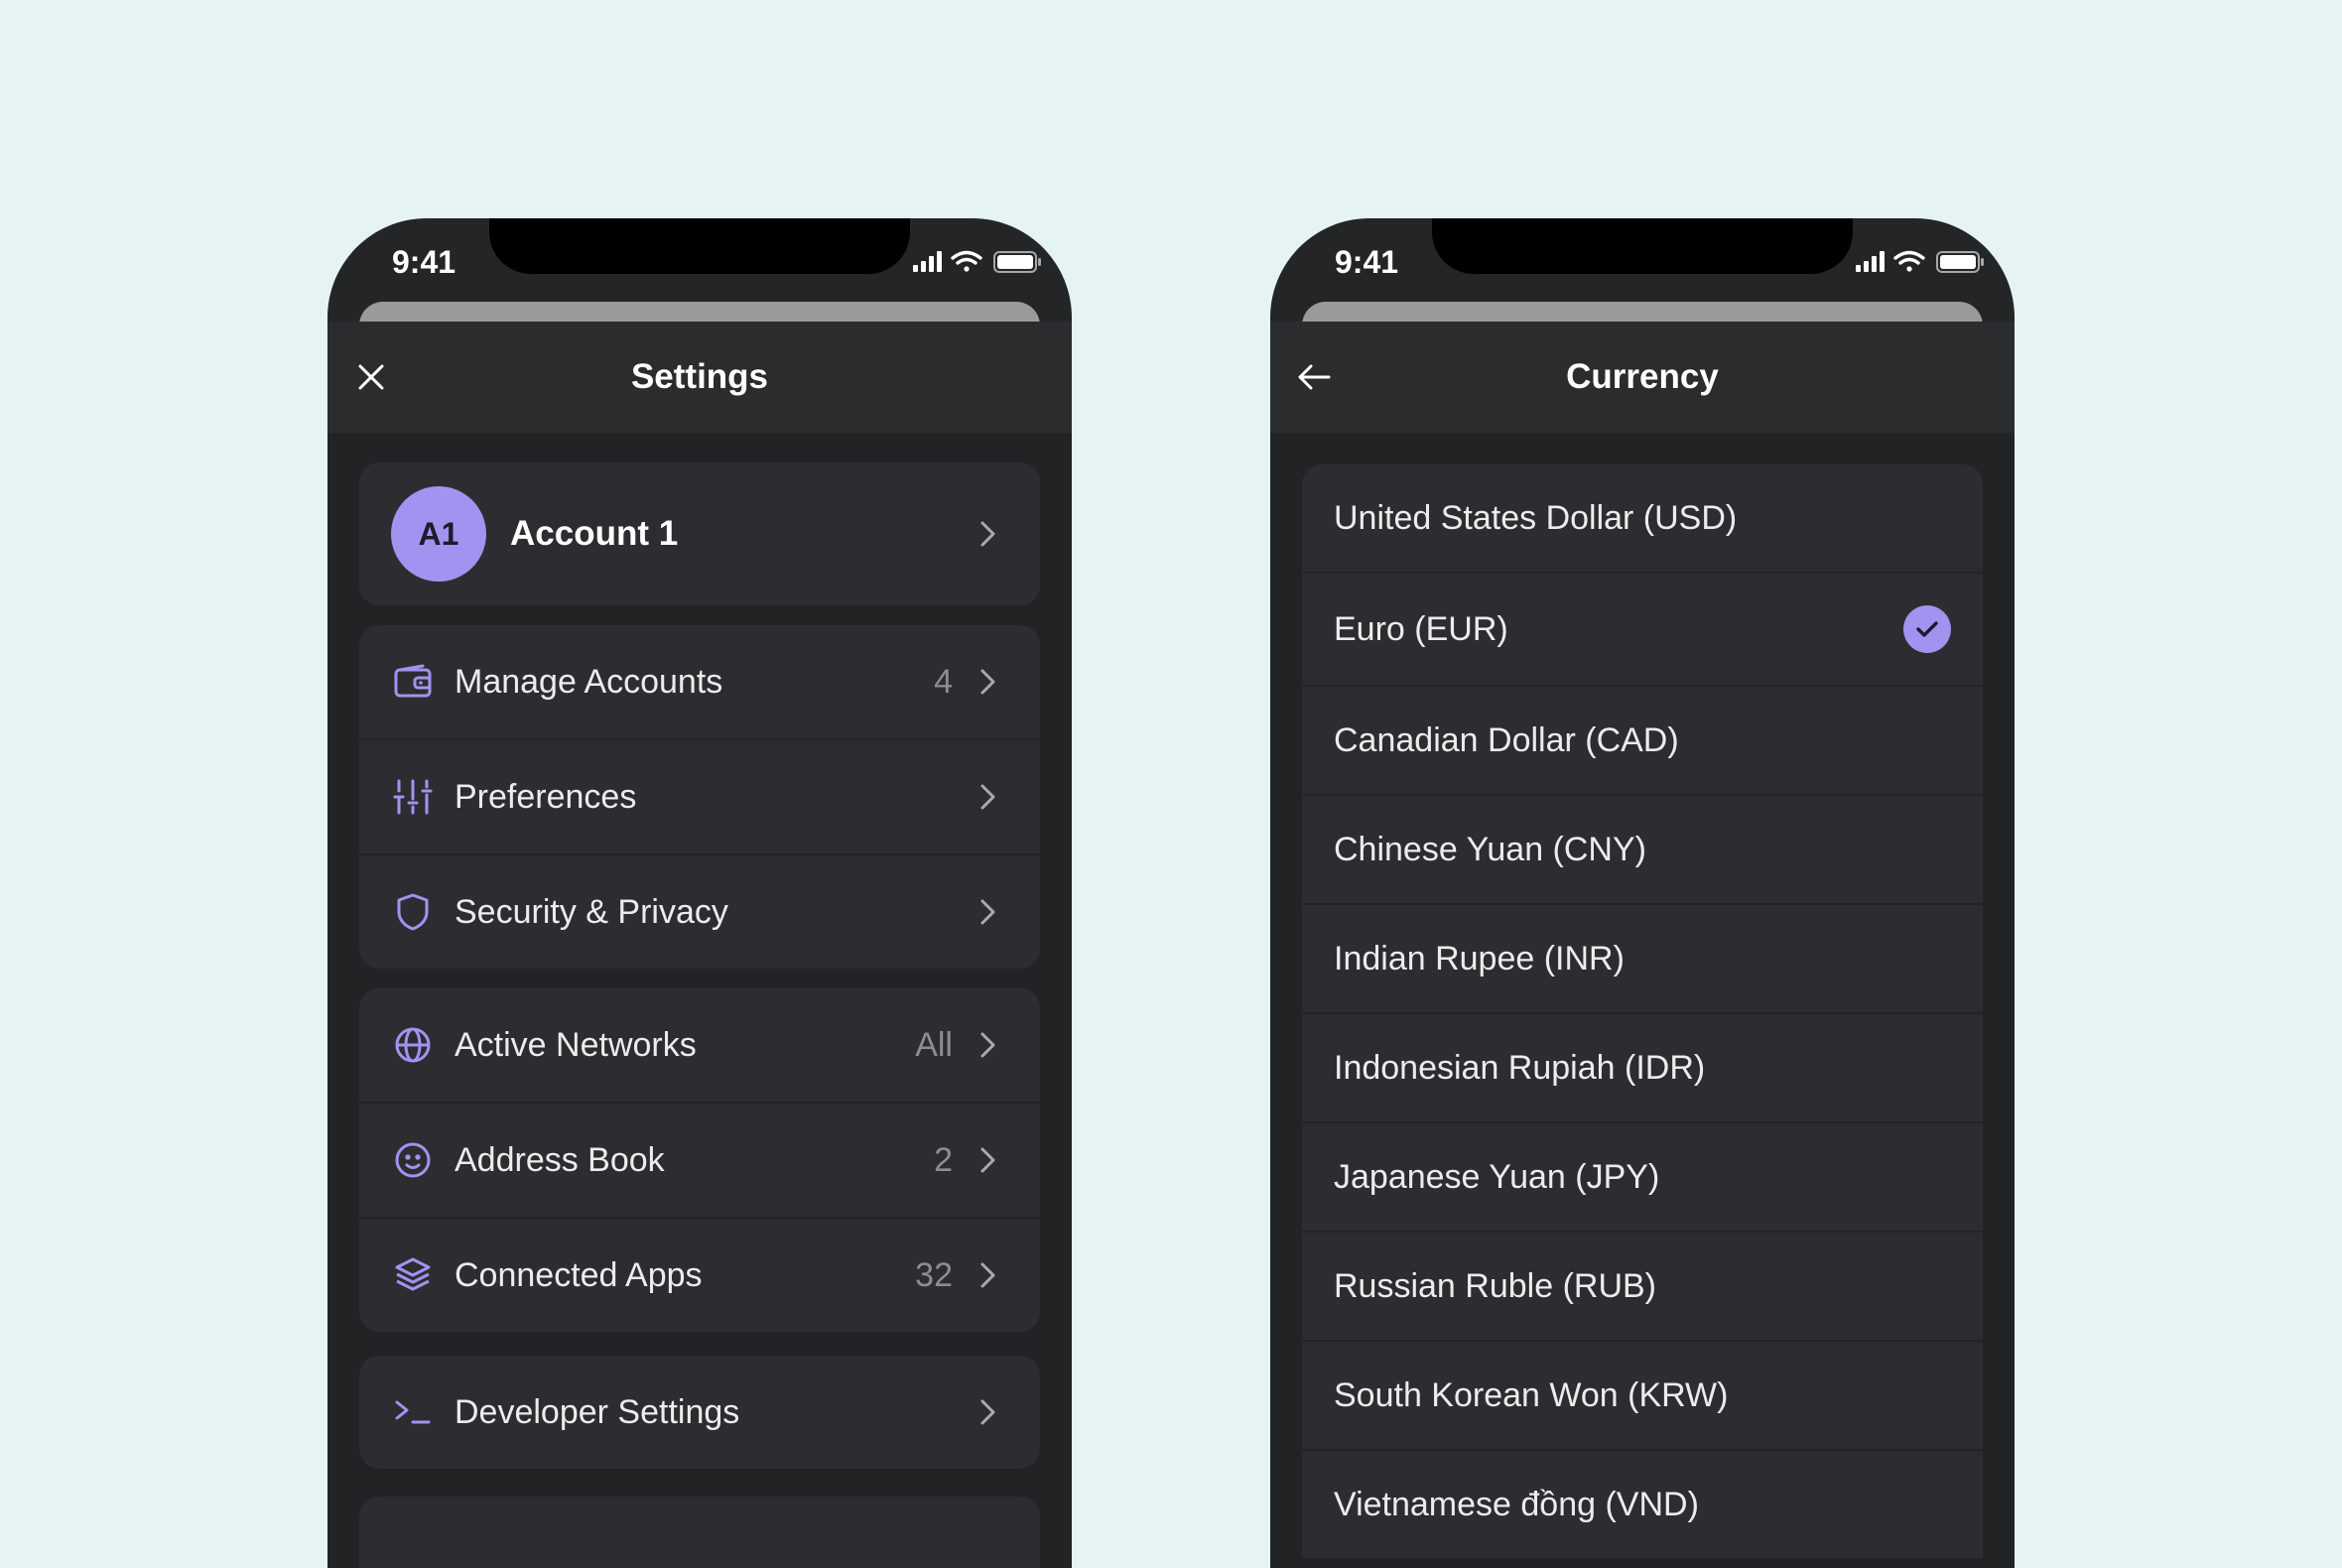  What do you see at coordinates (413, 1275) in the screenshot?
I see `layers-icon` at bounding box center [413, 1275].